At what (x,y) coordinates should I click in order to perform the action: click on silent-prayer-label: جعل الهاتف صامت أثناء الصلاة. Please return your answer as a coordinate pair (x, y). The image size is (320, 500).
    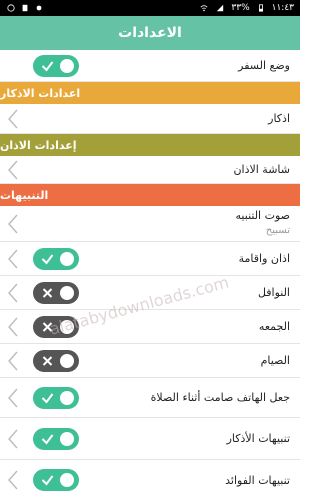
    Looking at the image, I should click on (220, 397).